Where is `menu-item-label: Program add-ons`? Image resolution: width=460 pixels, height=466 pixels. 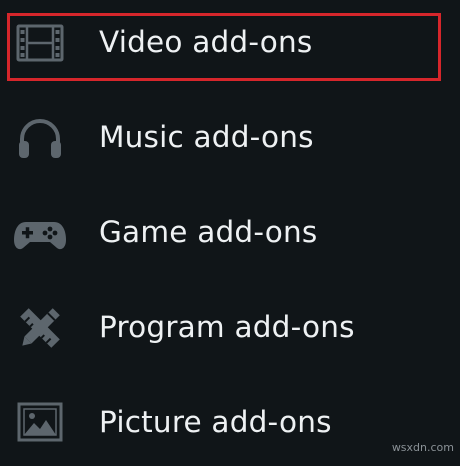
menu-item-label: Program add-ons is located at coordinates (227, 327).